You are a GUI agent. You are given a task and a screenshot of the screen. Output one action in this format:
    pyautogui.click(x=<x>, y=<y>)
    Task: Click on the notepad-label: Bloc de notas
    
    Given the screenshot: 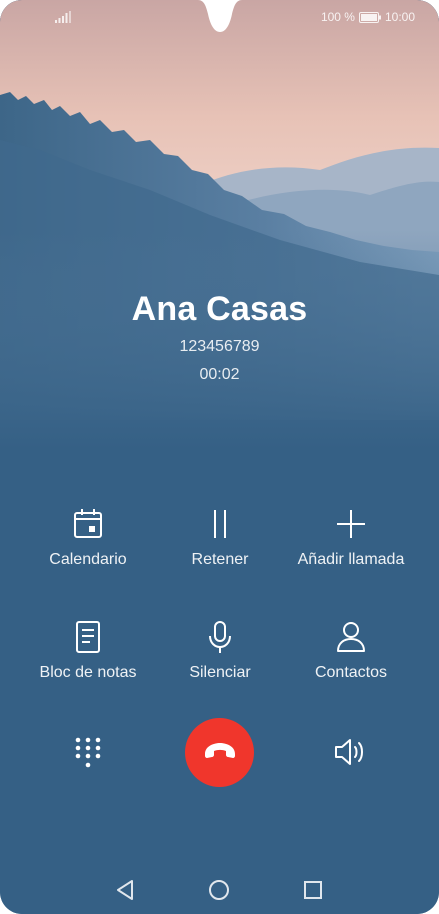 What is the action you would take?
    pyautogui.click(x=88, y=672)
    